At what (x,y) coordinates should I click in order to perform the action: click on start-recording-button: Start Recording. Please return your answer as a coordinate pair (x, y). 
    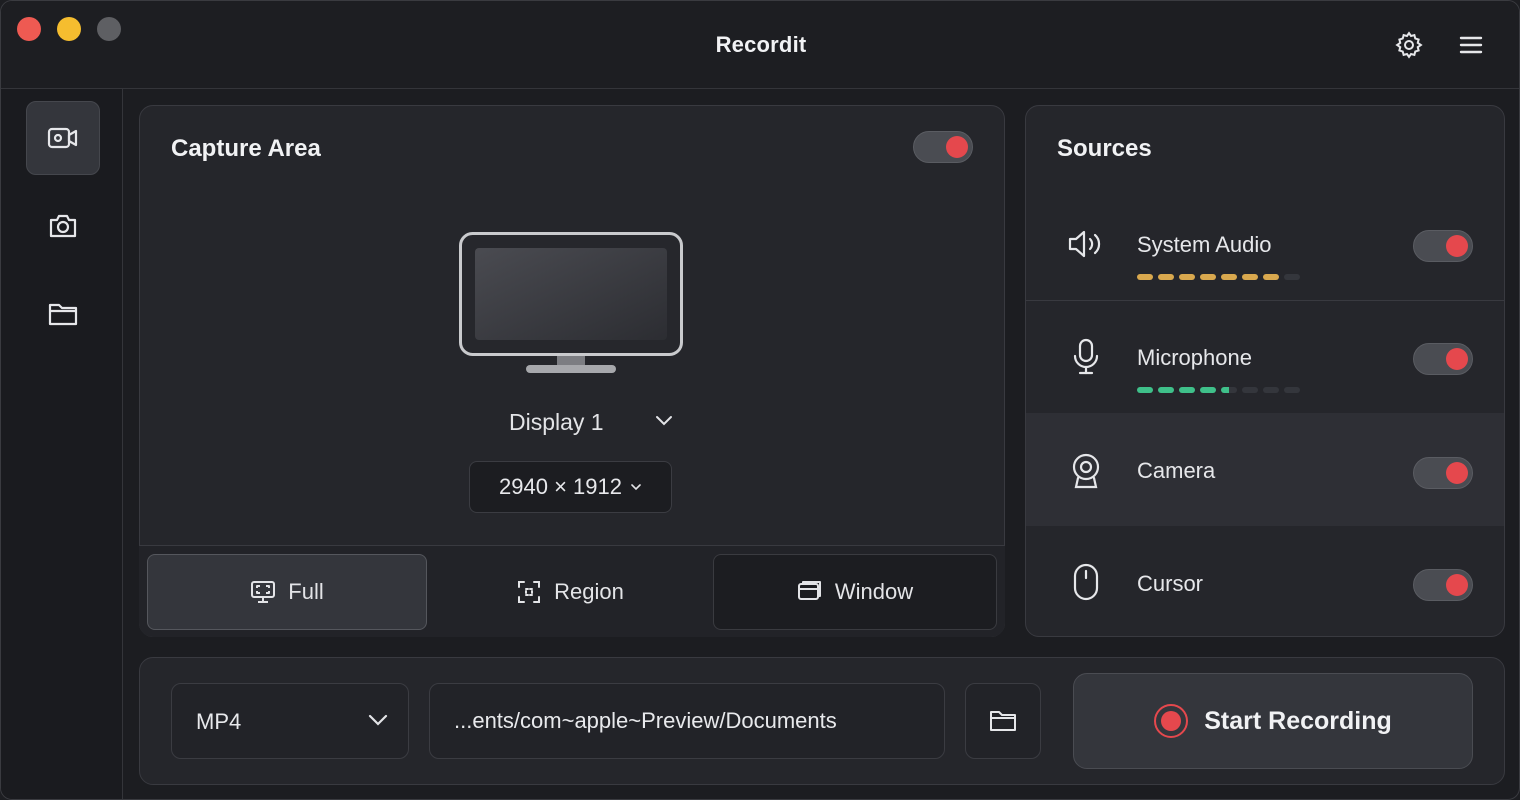
    Looking at the image, I should click on (1273, 721).